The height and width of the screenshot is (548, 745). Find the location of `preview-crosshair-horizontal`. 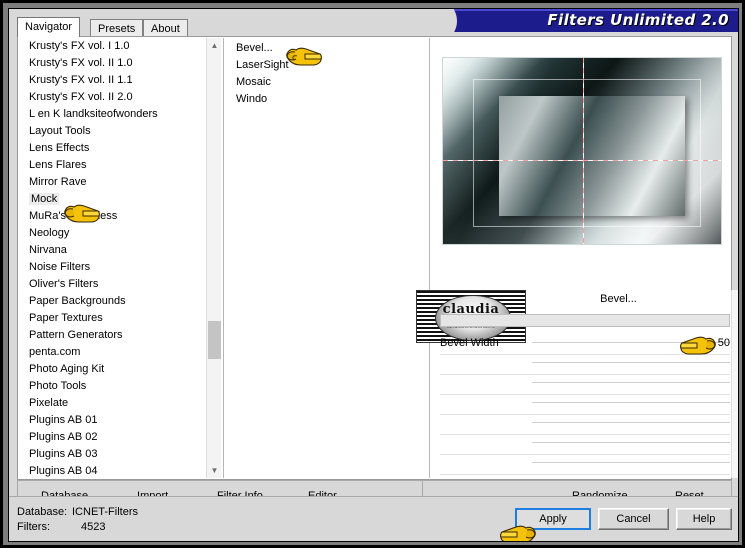

preview-crosshair-horizontal is located at coordinates (582, 160).